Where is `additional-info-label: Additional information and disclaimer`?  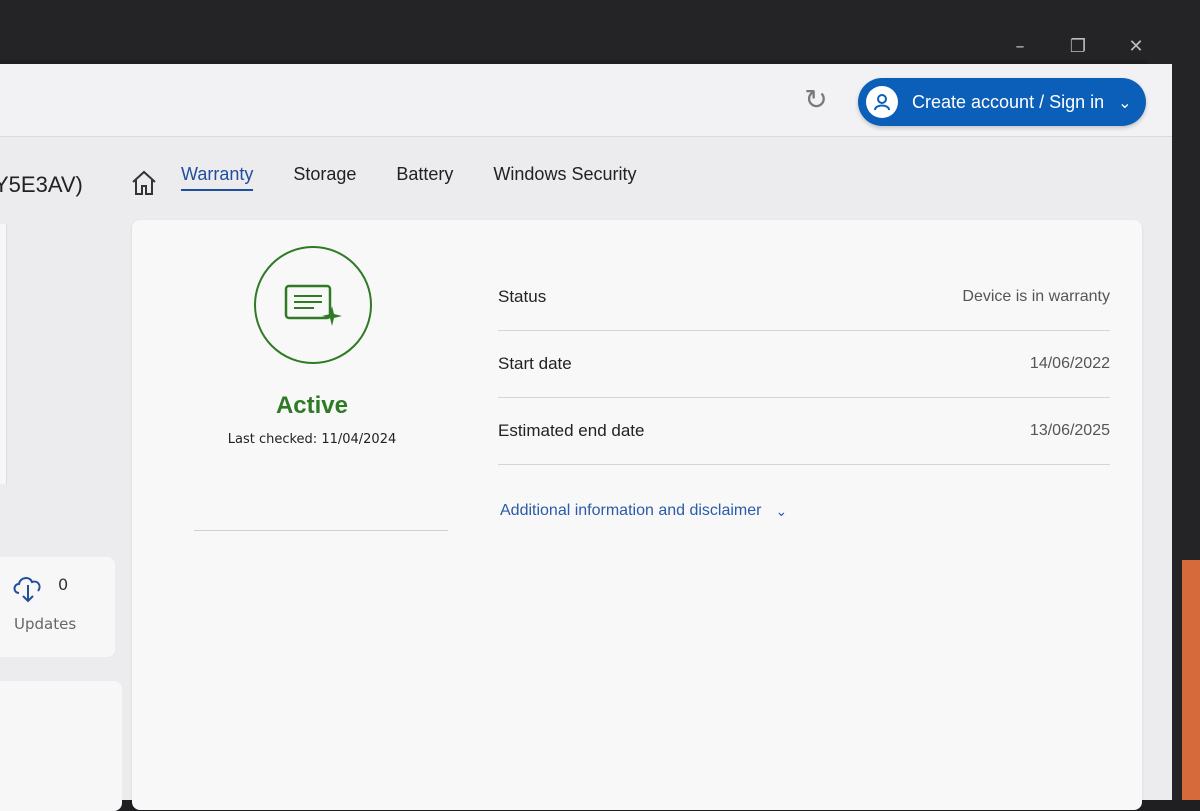 additional-info-label: Additional information and disclaimer is located at coordinates (631, 510).